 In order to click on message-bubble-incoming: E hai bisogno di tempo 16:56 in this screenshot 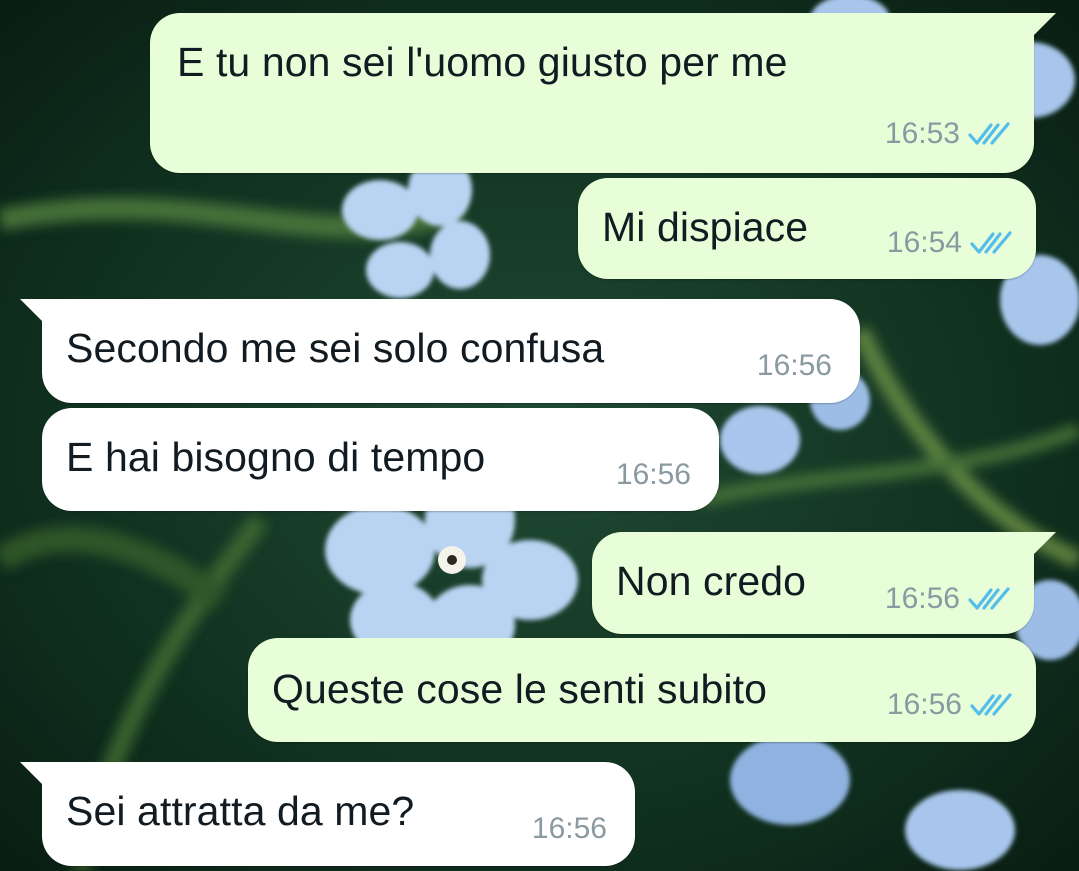, I will do `click(380, 459)`.